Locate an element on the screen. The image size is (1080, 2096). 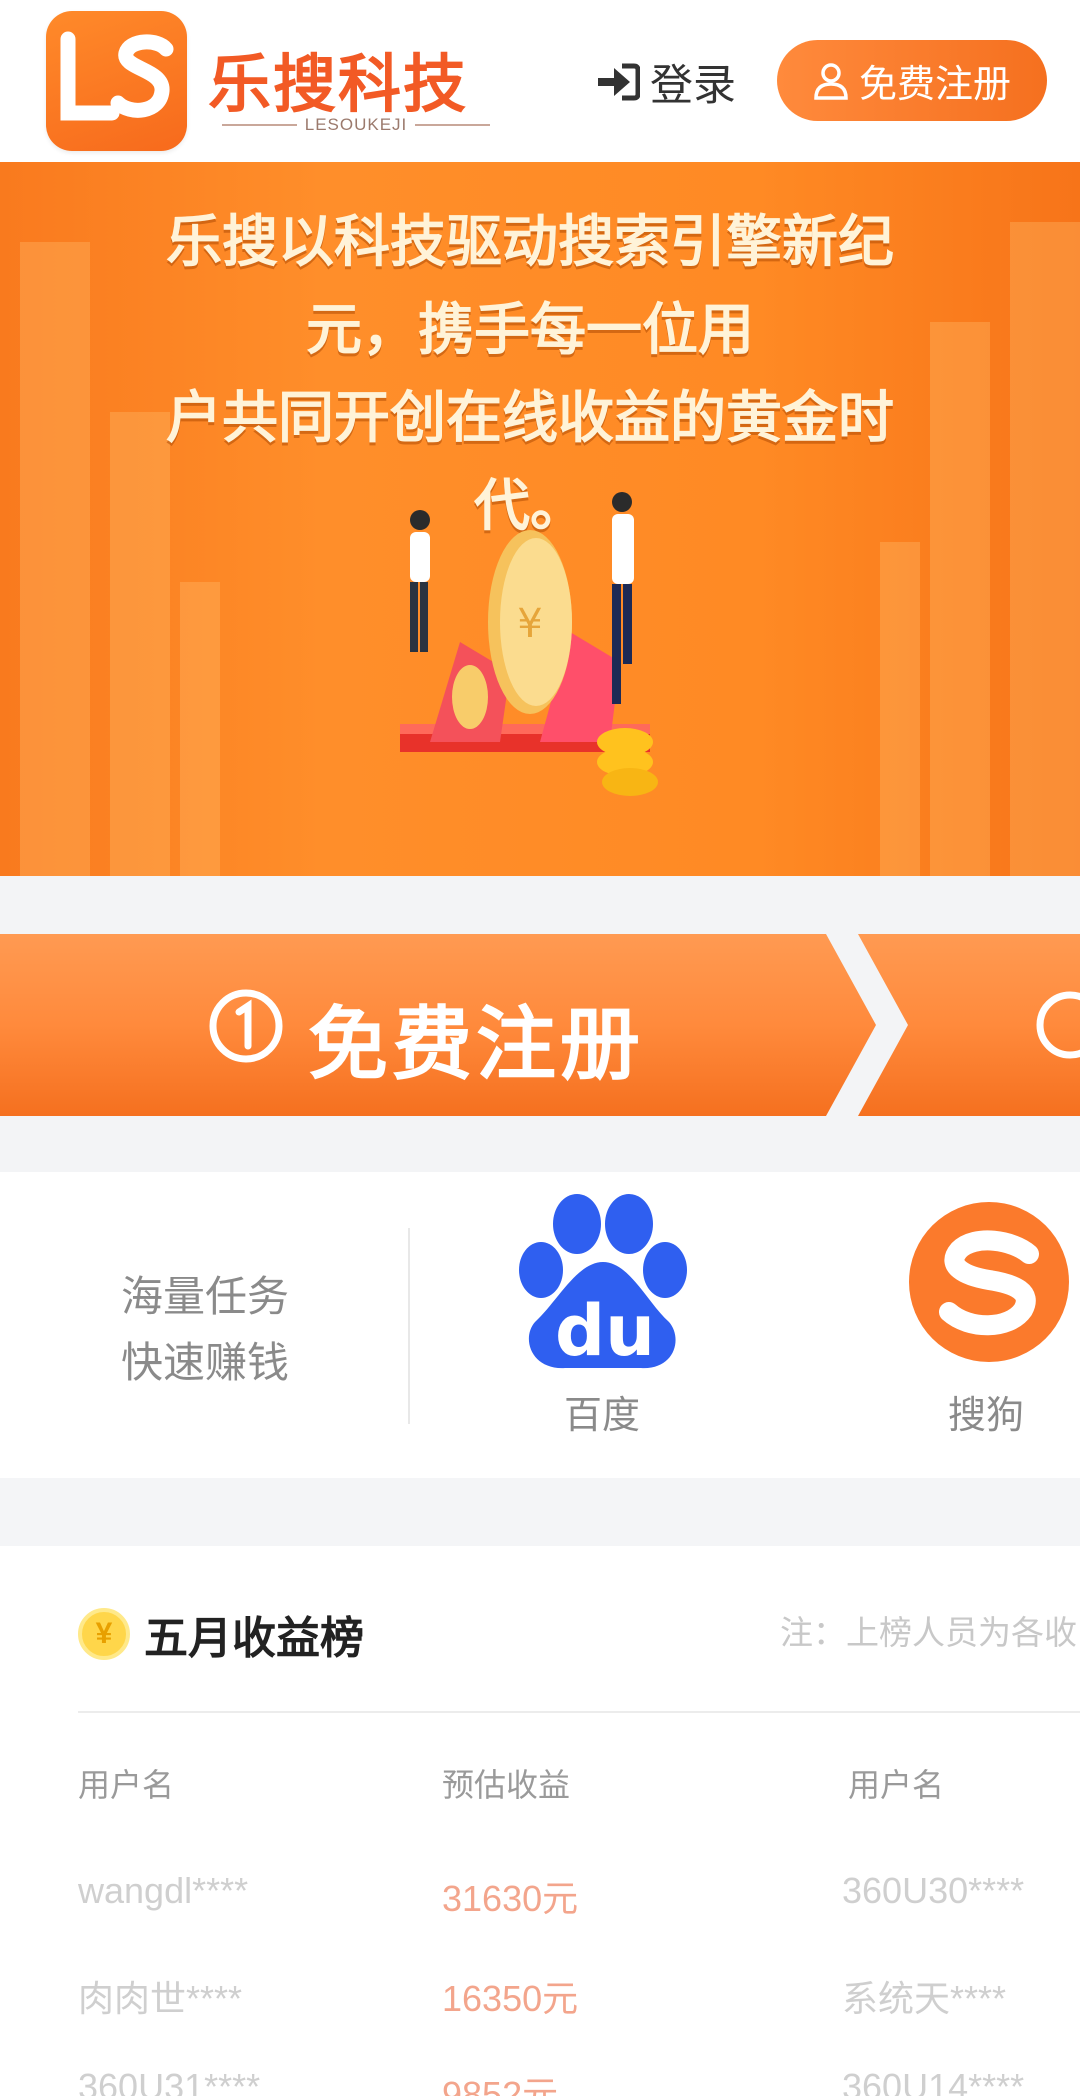
register-button: 免费注册 is located at coordinates (912, 80).